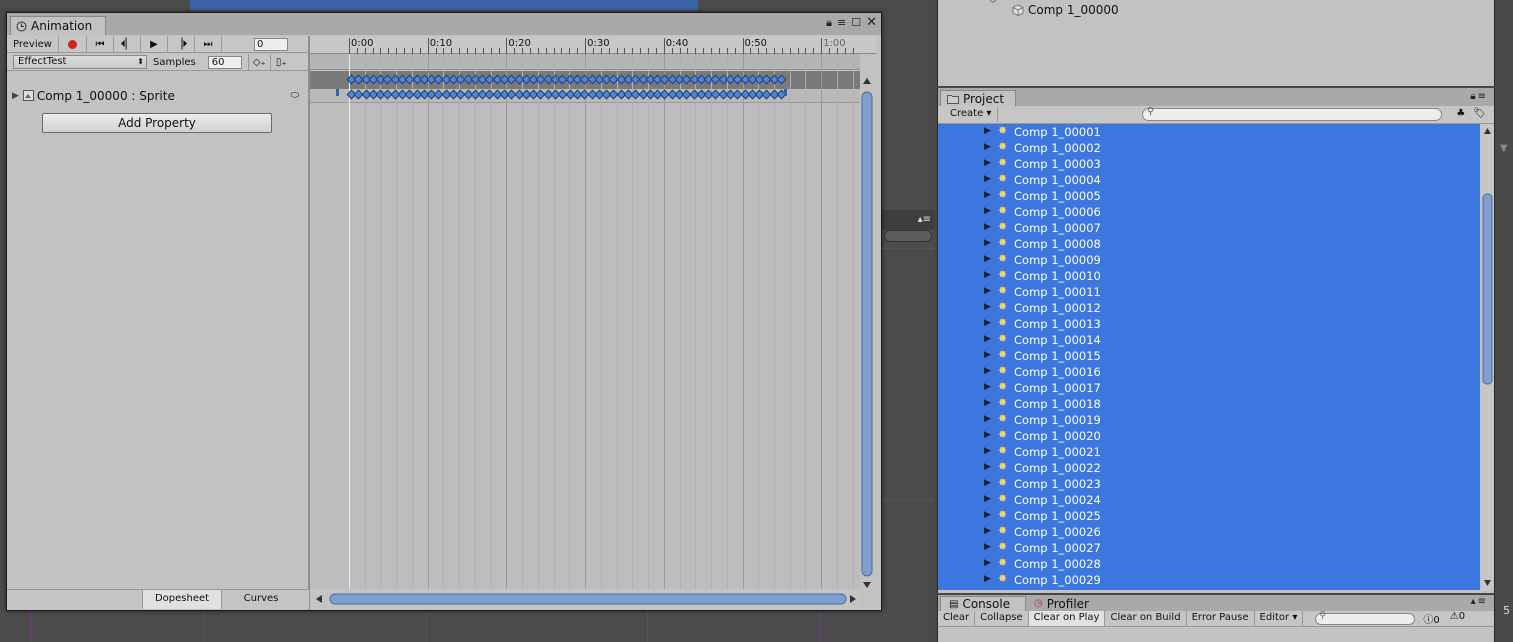 The image size is (1513, 642). Describe the element at coordinates (181, 599) in the screenshot. I see `tab-dopesheet: Dopesheet` at that location.